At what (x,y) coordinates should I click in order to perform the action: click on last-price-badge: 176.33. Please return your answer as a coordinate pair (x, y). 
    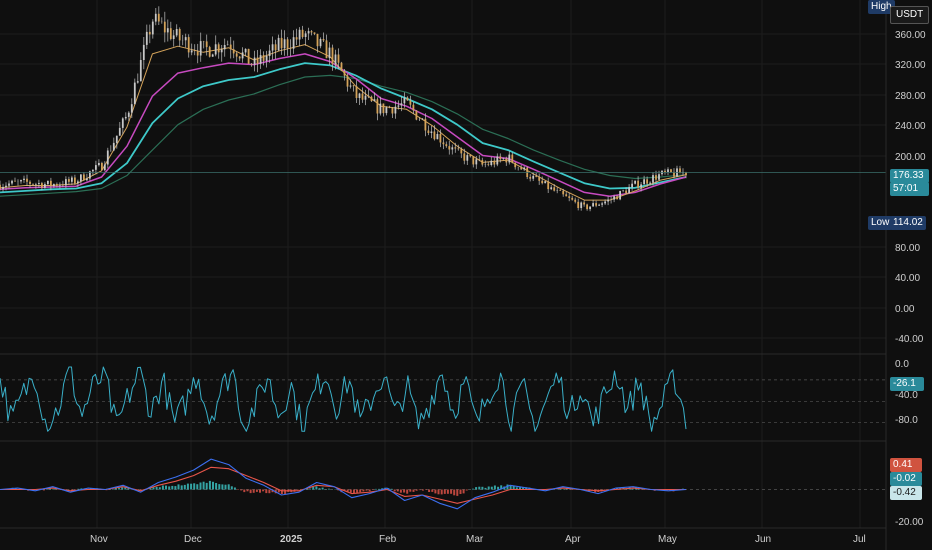
    Looking at the image, I should click on (909, 176).